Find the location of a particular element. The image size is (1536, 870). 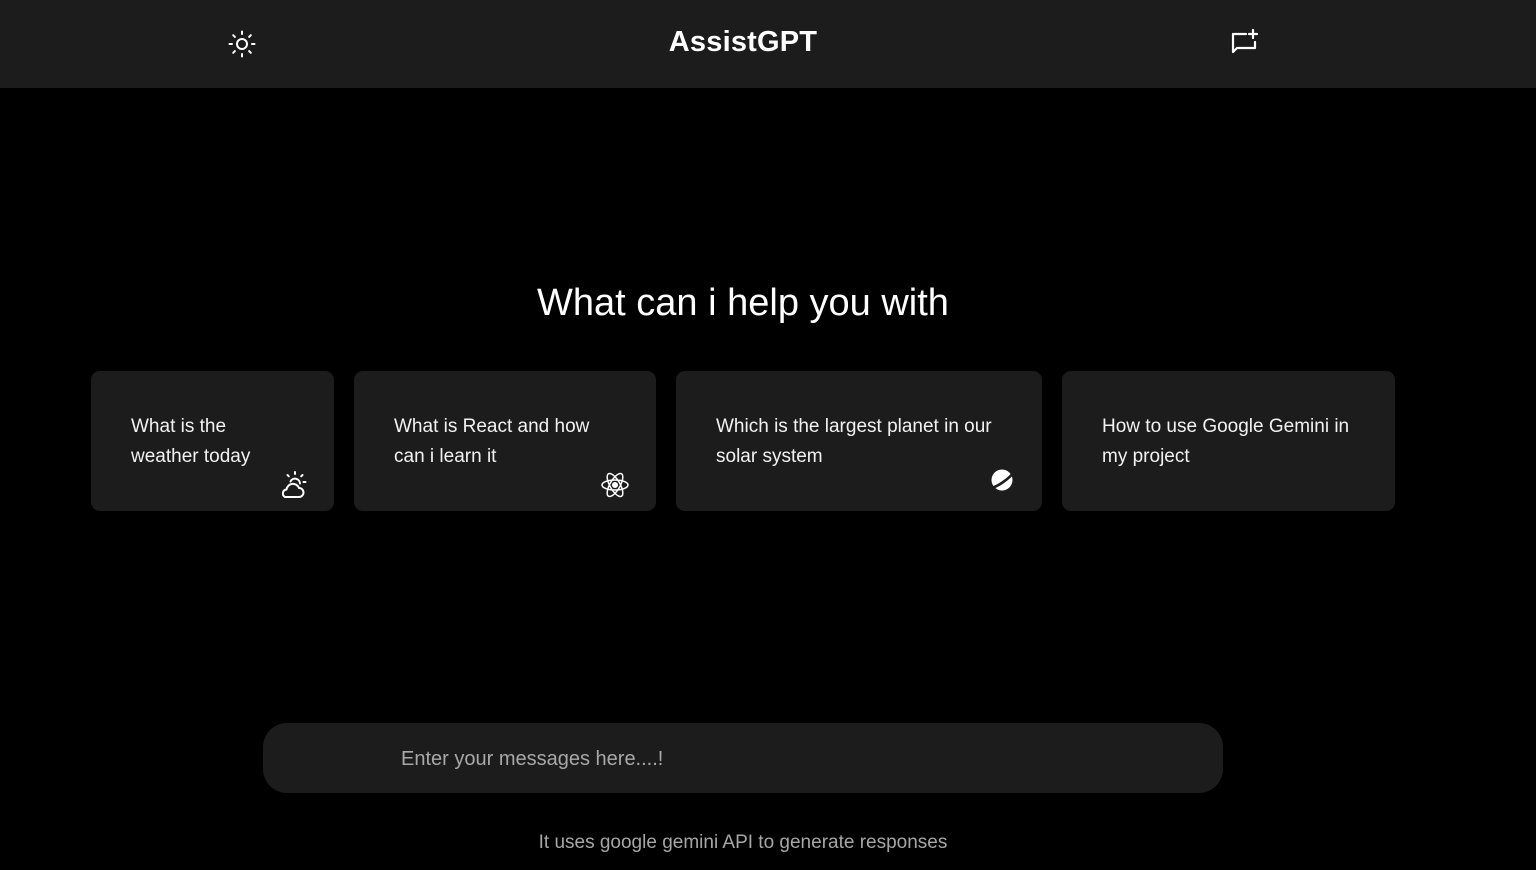

suggestion-card-gemini: How to use Google Gemini in my project is located at coordinates (1228, 441).